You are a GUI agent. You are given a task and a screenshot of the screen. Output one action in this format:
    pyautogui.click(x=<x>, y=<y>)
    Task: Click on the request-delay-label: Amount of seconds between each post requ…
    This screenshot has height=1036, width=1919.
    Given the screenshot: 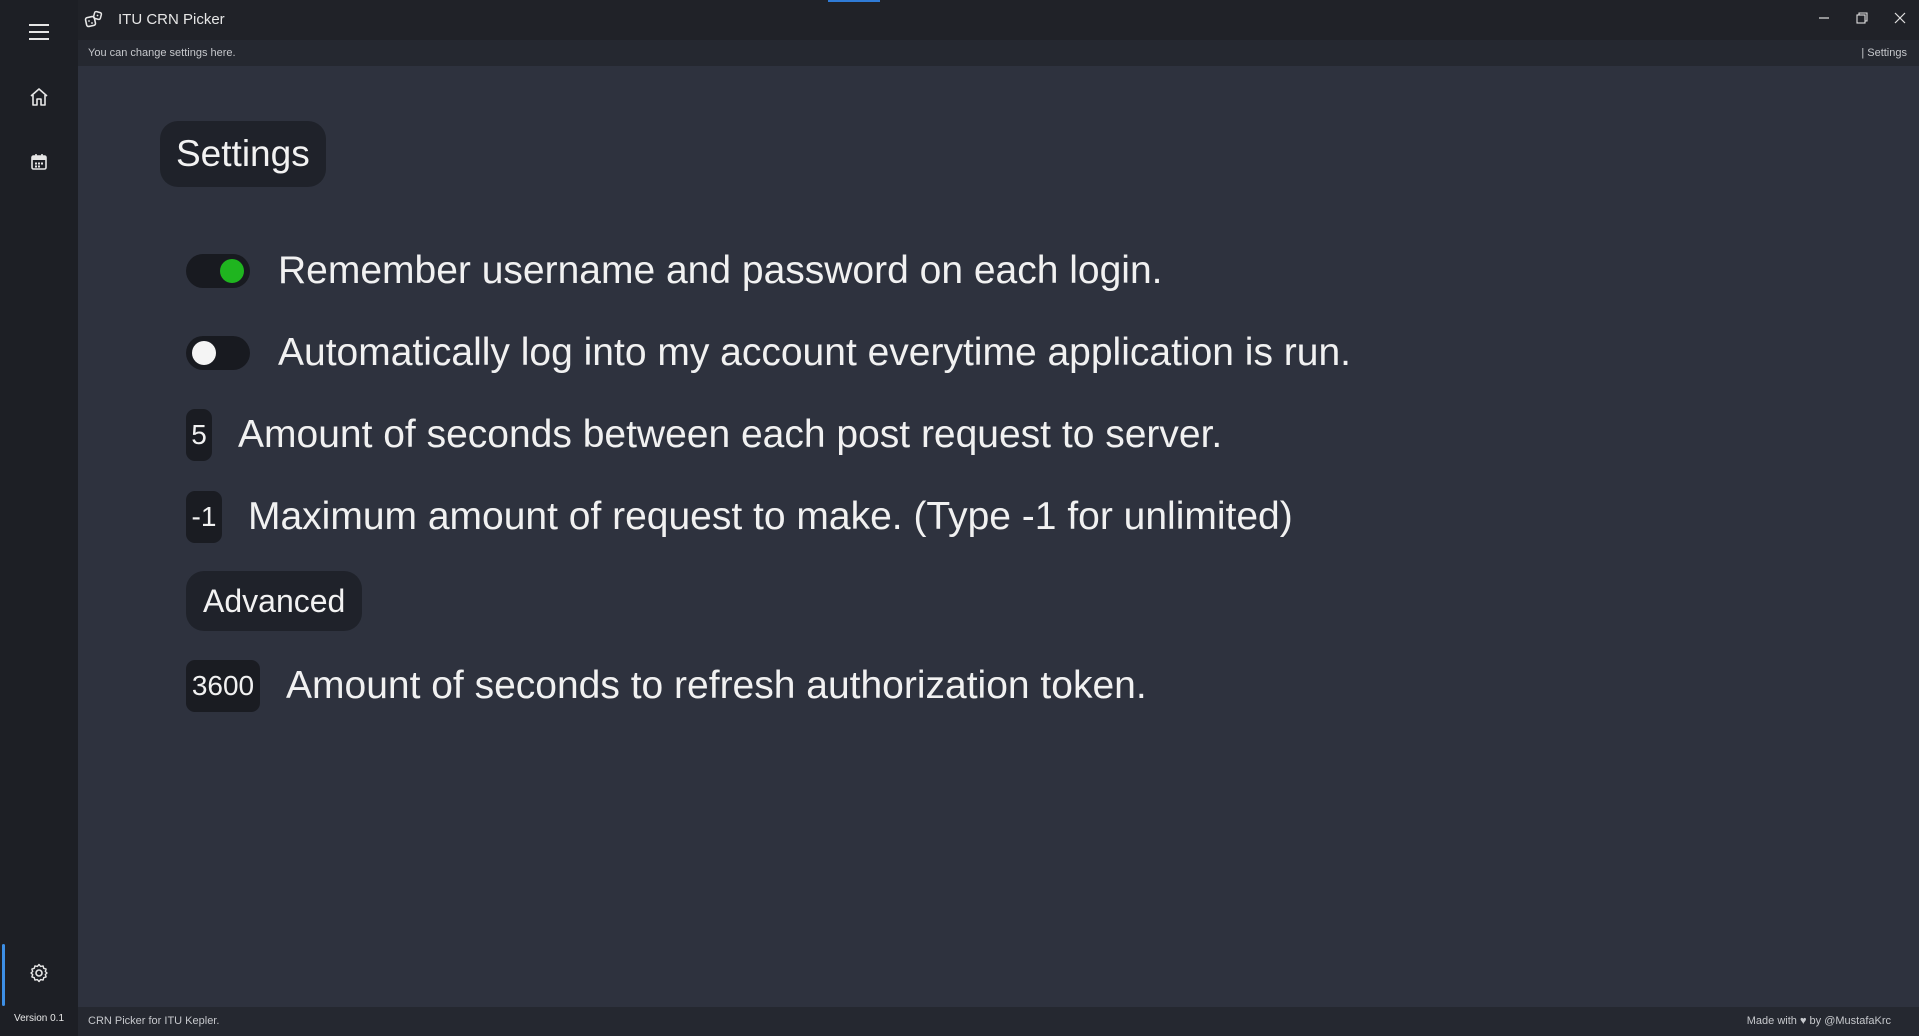 What is the action you would take?
    pyautogui.click(x=730, y=434)
    